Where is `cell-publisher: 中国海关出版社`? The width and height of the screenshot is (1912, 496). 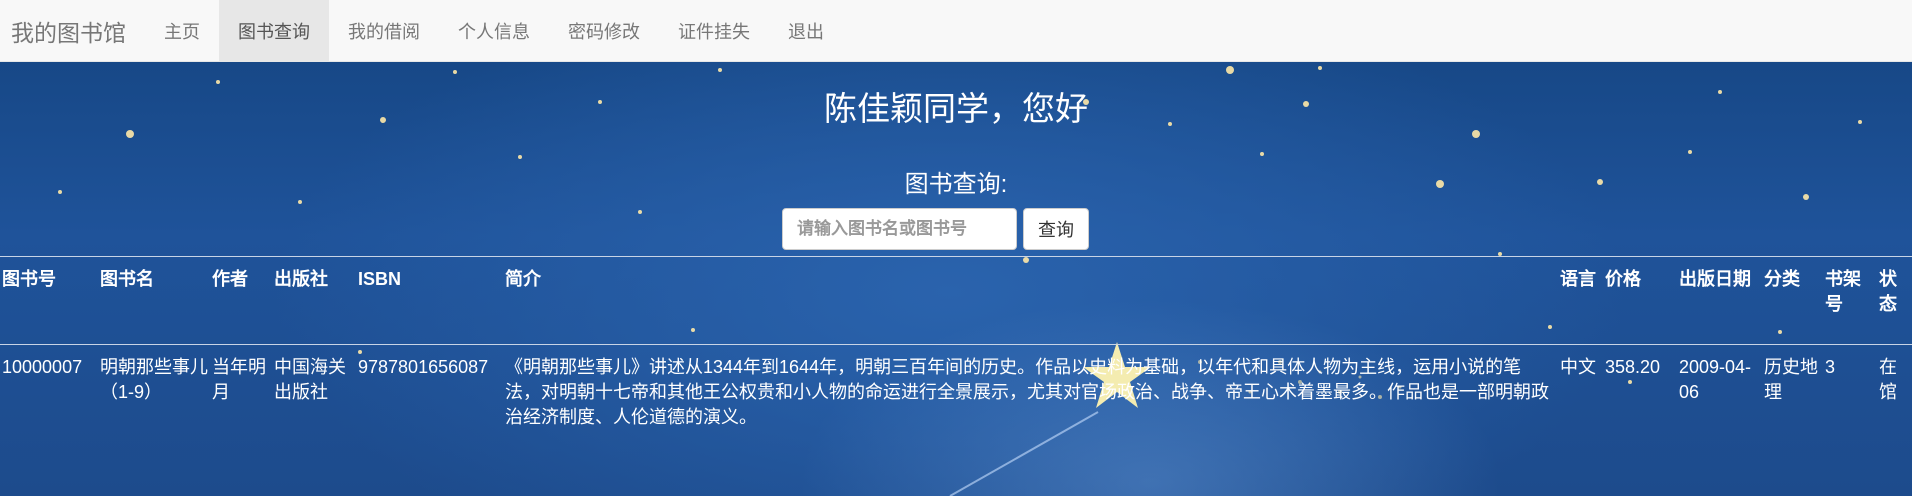
cell-publisher: 中国海关出版社 is located at coordinates (310, 379).